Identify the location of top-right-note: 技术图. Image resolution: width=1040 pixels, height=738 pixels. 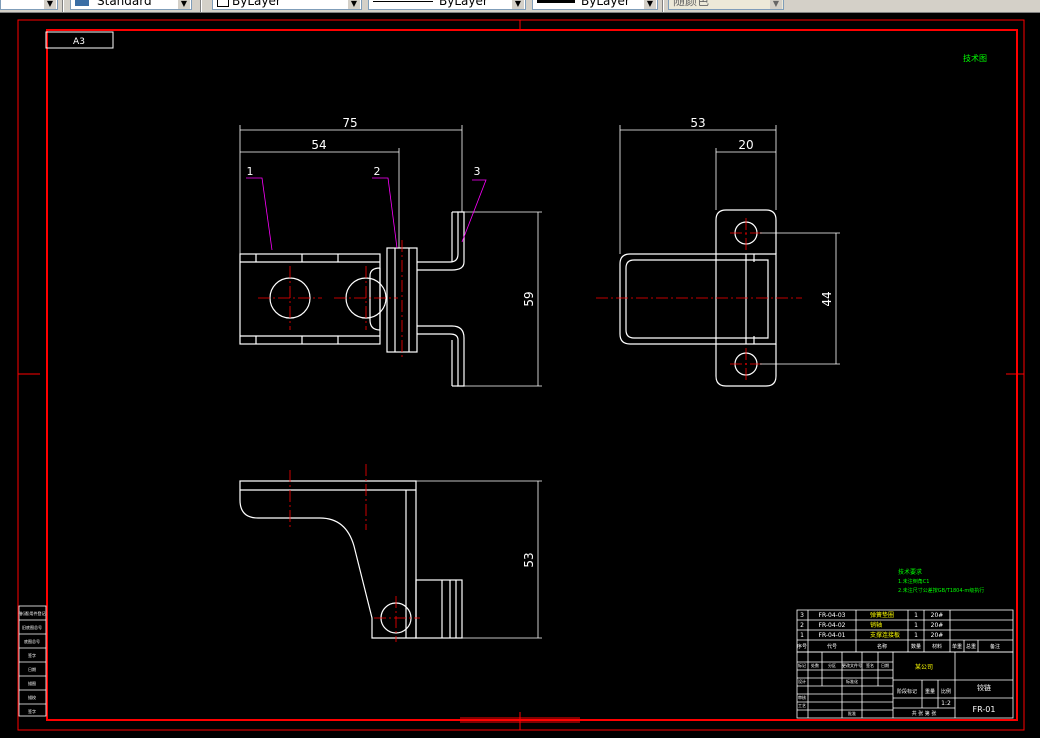
(975, 58).